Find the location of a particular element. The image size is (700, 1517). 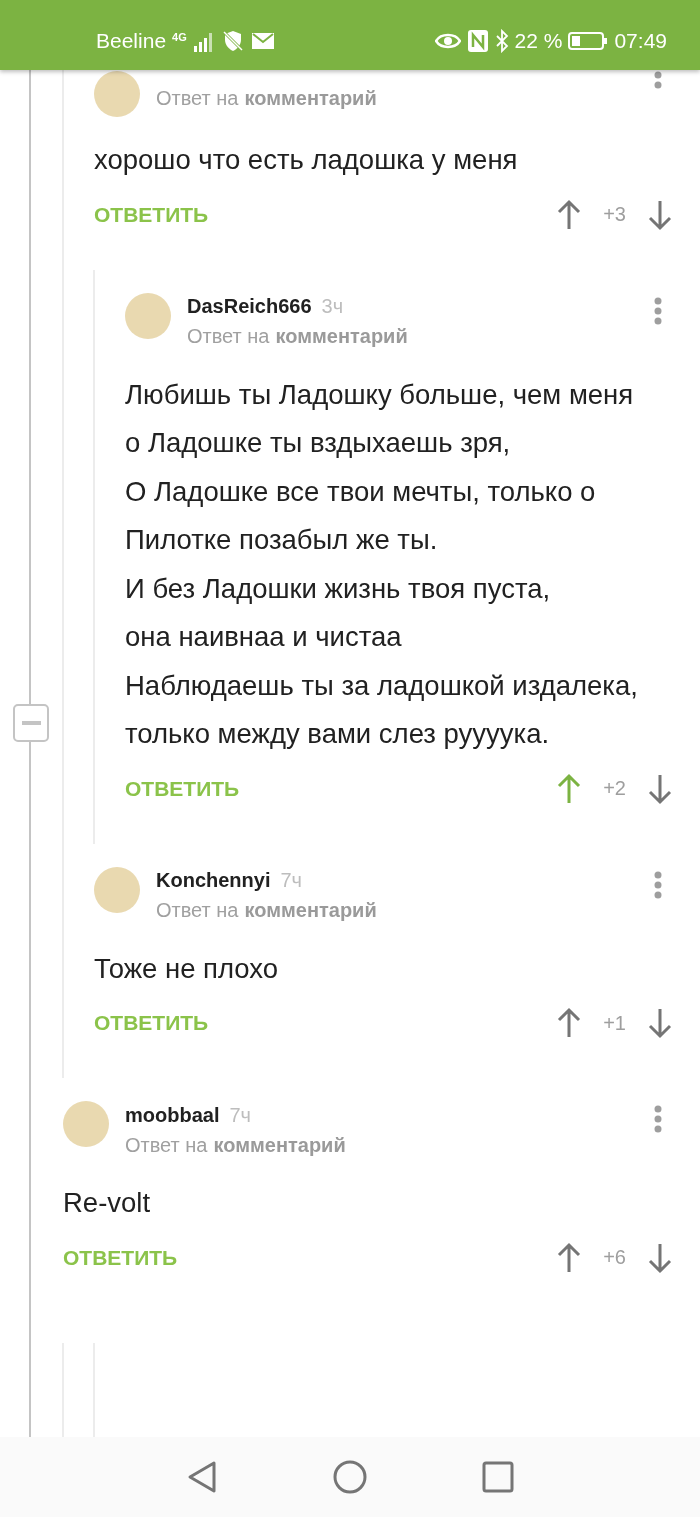

mail-icon is located at coordinates (262, 41).